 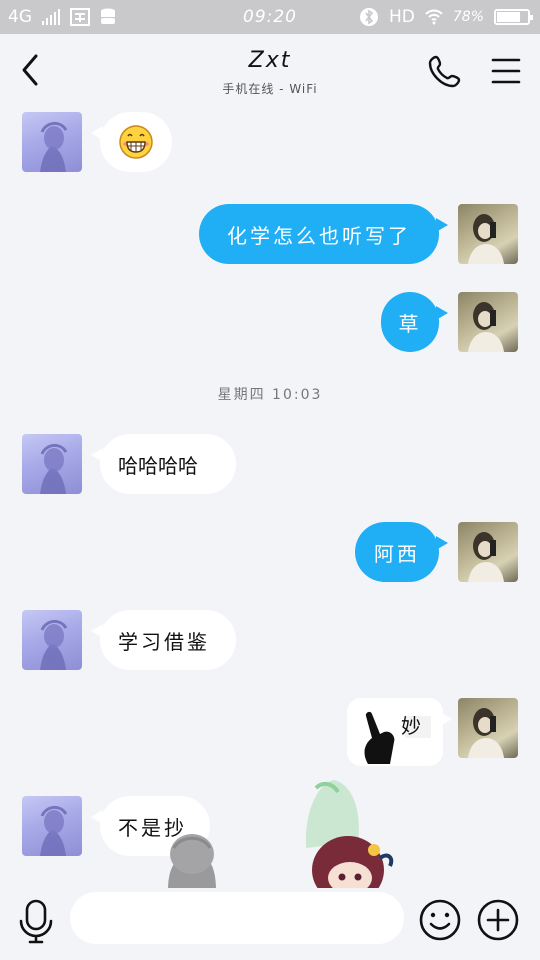 I want to click on status-right: HD 78%, so click(x=446, y=17).